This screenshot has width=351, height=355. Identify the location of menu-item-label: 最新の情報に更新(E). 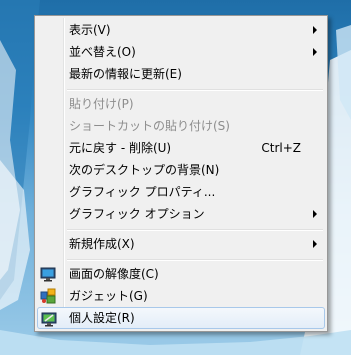
(125, 74).